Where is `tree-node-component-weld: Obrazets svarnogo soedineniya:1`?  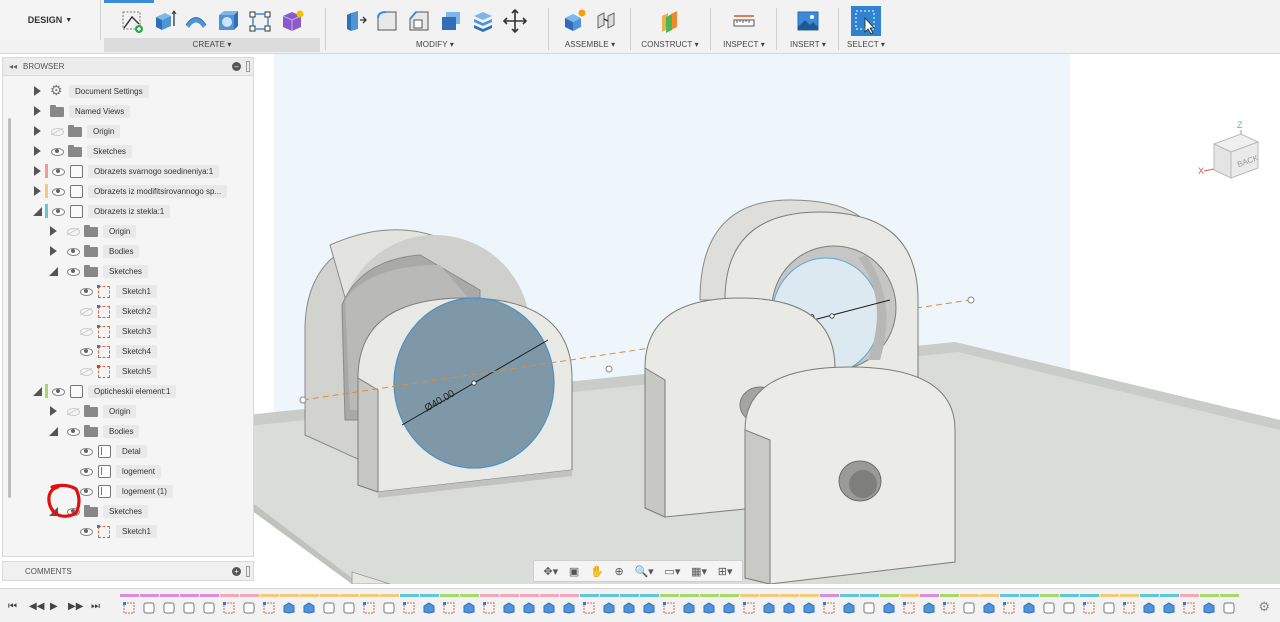
tree-node-component-weld: Obrazets svarnogo soedineniya:1 is located at coordinates (126, 171).